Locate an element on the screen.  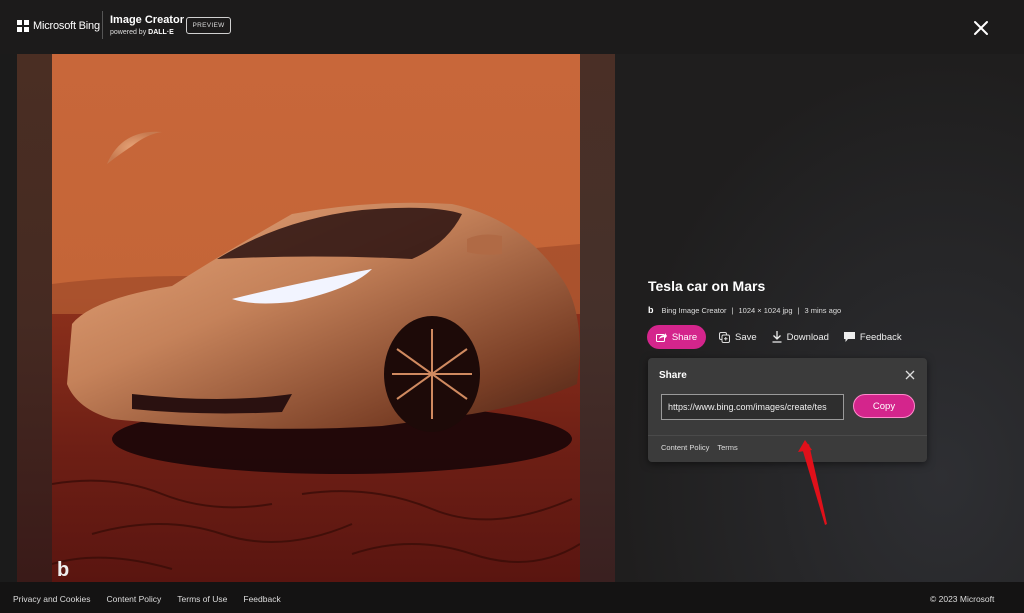
download-label: Download is located at coordinates (807, 337).